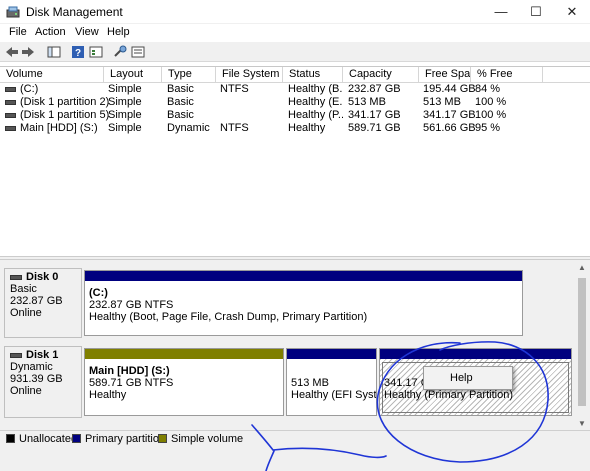 The image size is (590, 471). What do you see at coordinates (207, 439) in the screenshot?
I see `legend-label-simple: Simple volume` at bounding box center [207, 439].